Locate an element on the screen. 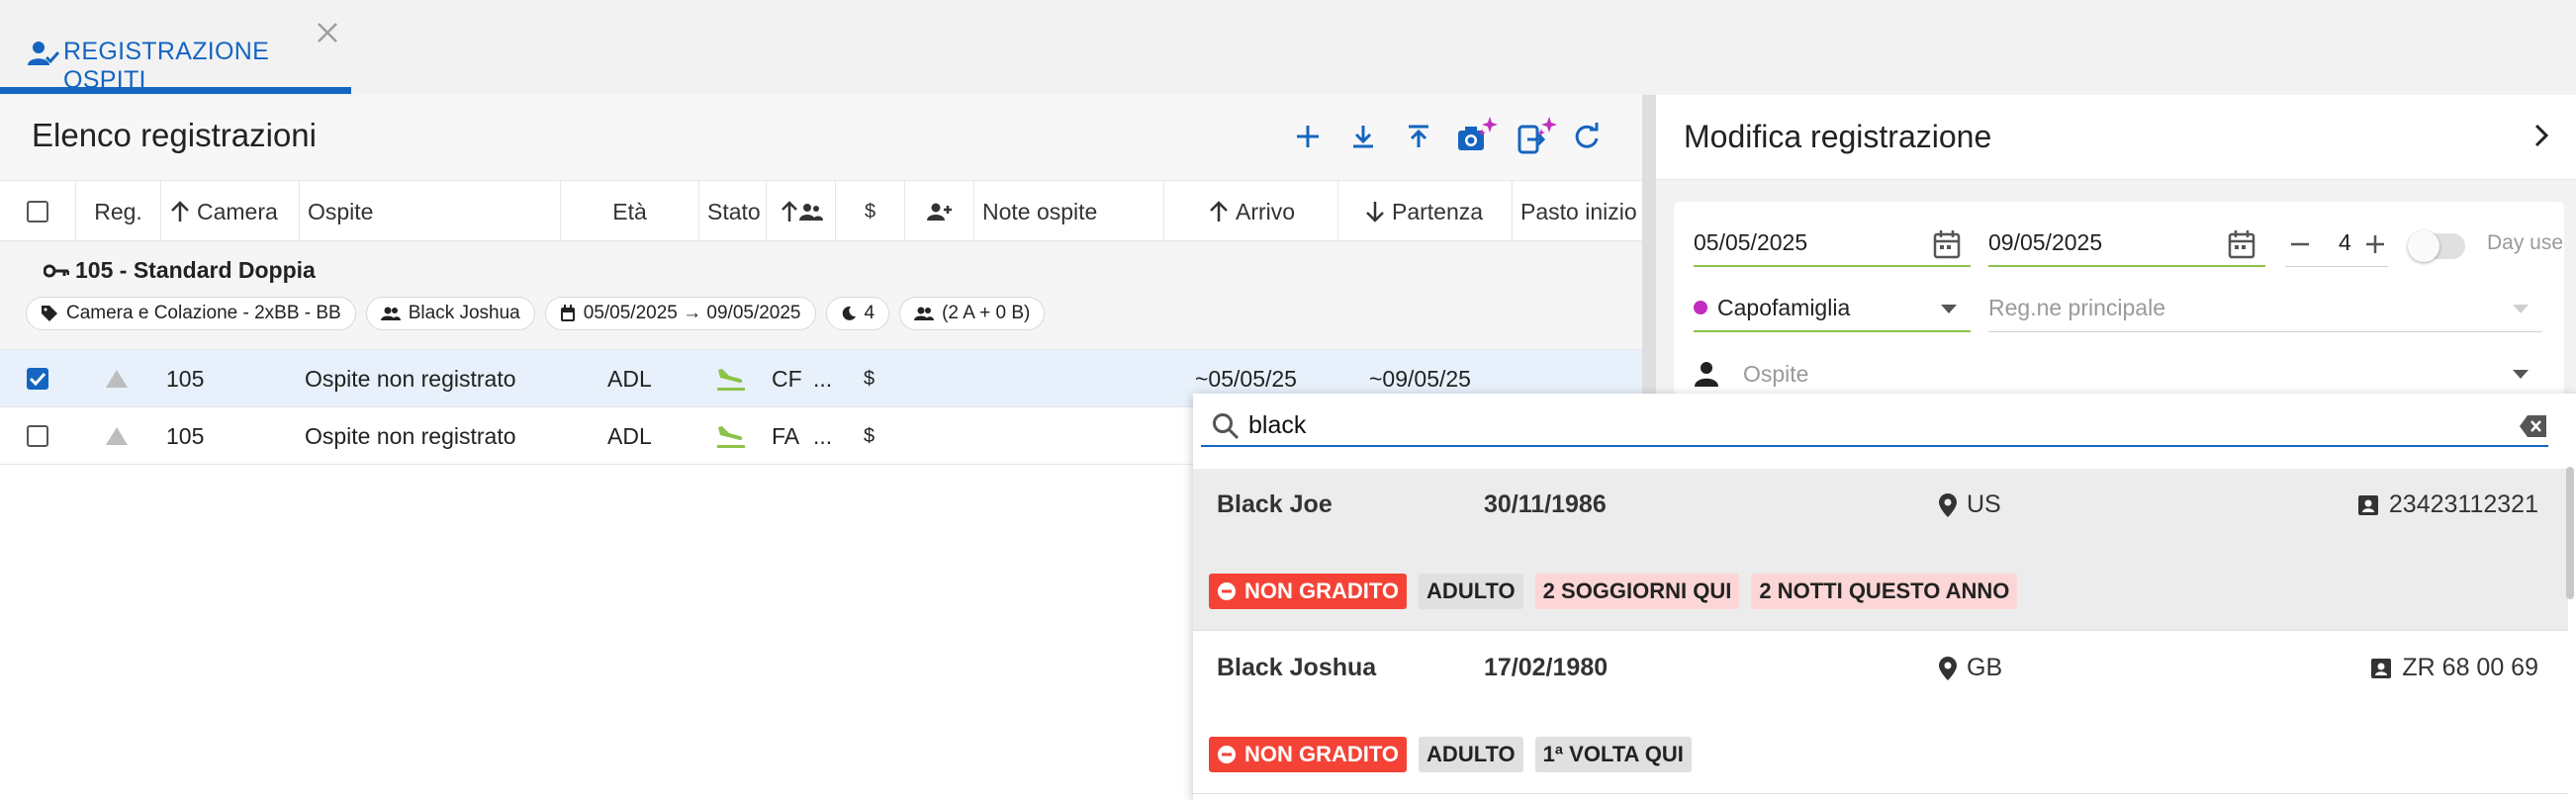  list-header: Elenco registrazioni is located at coordinates (821, 137).